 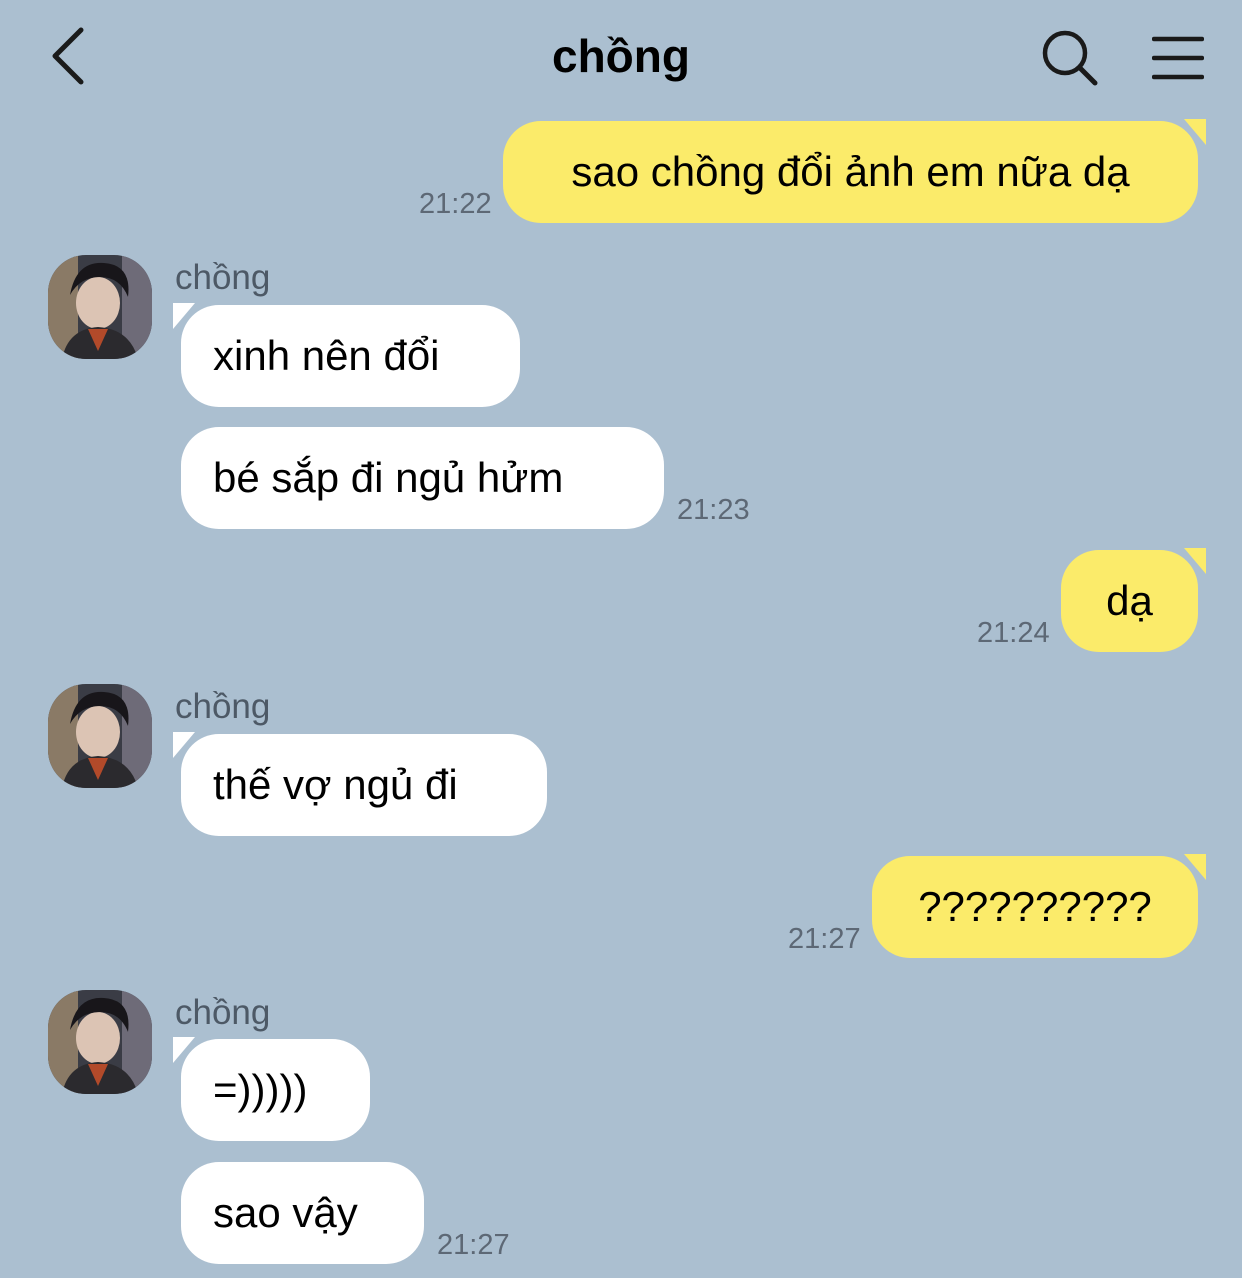 What do you see at coordinates (1035, 906) in the screenshot?
I see `message-text: ??????????` at bounding box center [1035, 906].